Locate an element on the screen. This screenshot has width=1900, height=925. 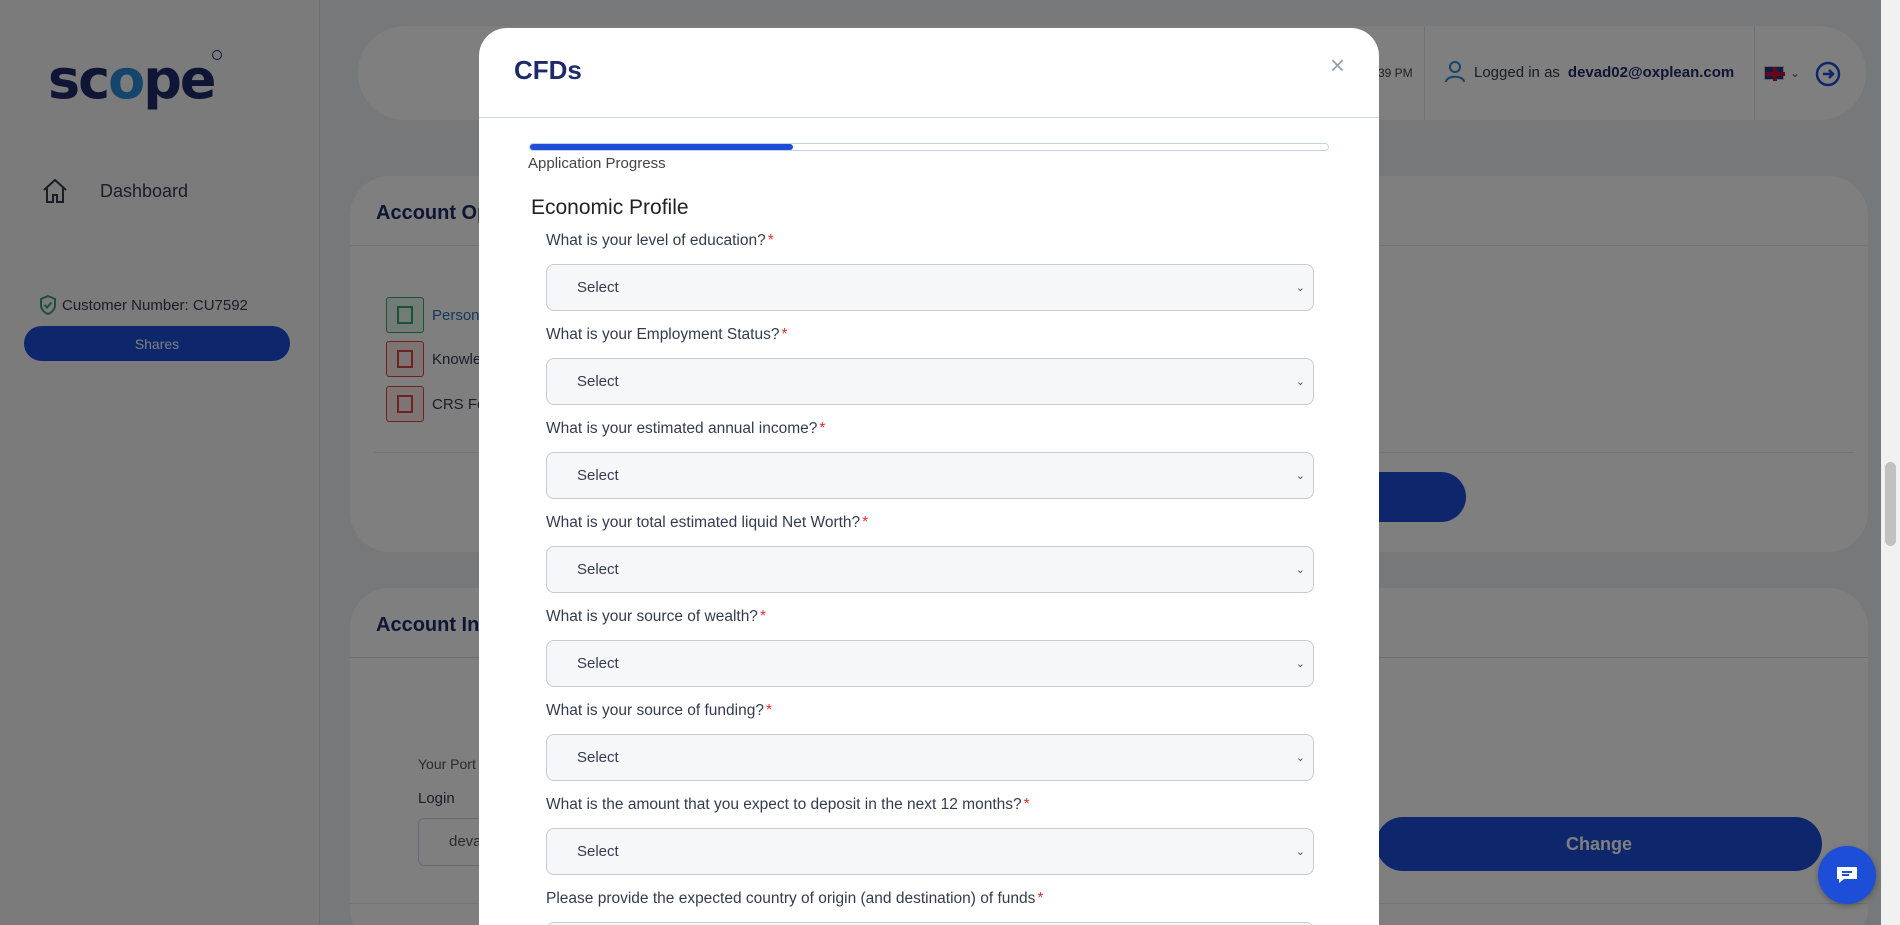
application-progress-bar is located at coordinates (929, 147).